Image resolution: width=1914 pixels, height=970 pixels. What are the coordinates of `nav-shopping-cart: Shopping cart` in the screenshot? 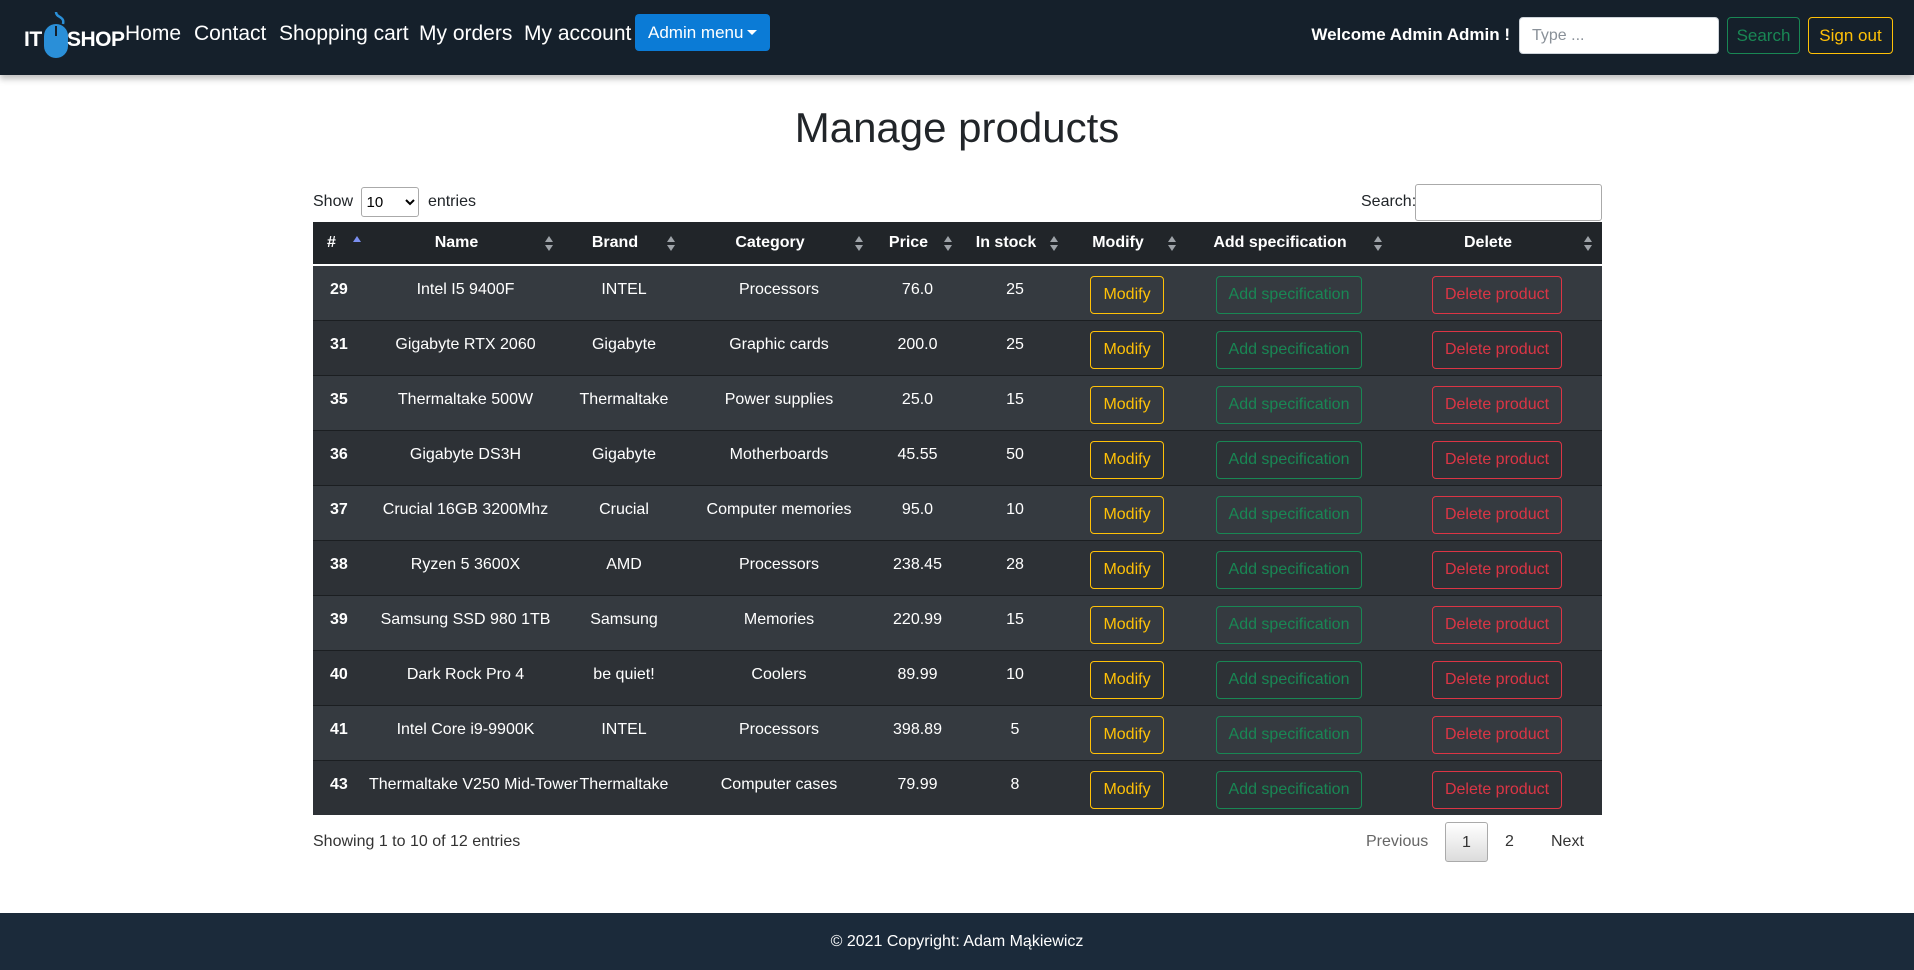 It's located at (344, 34).